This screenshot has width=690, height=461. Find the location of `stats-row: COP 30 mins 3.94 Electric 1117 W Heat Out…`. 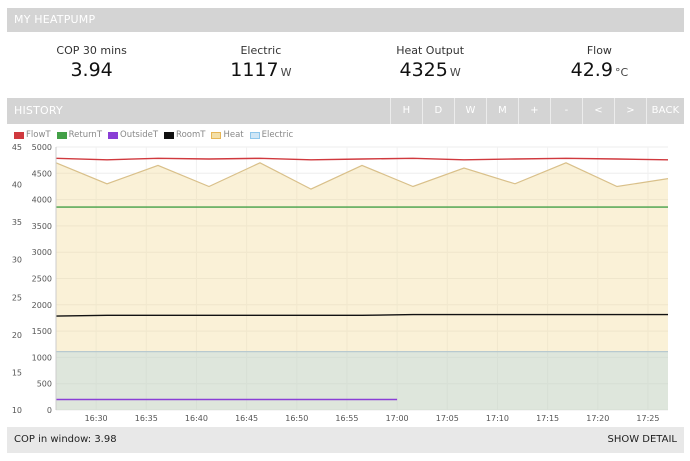

stats-row: COP 30 mins 3.94 Electric 1117 W Heat Out… is located at coordinates (345, 60).